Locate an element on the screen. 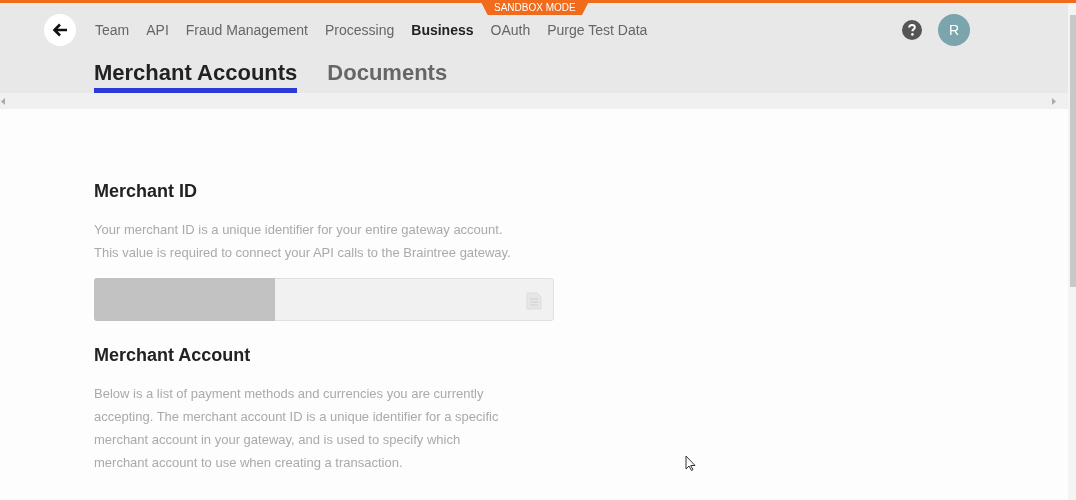 The image size is (1076, 500). vertical-scrollbar is located at coordinates (1072, 251).